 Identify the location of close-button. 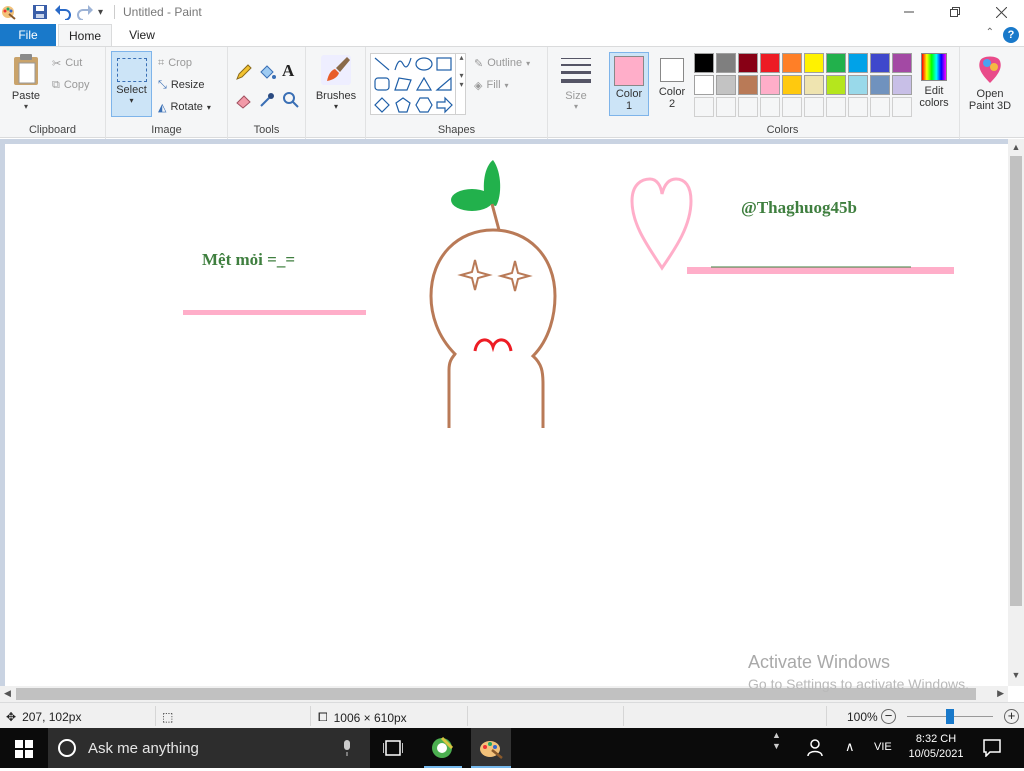
(1001, 12).